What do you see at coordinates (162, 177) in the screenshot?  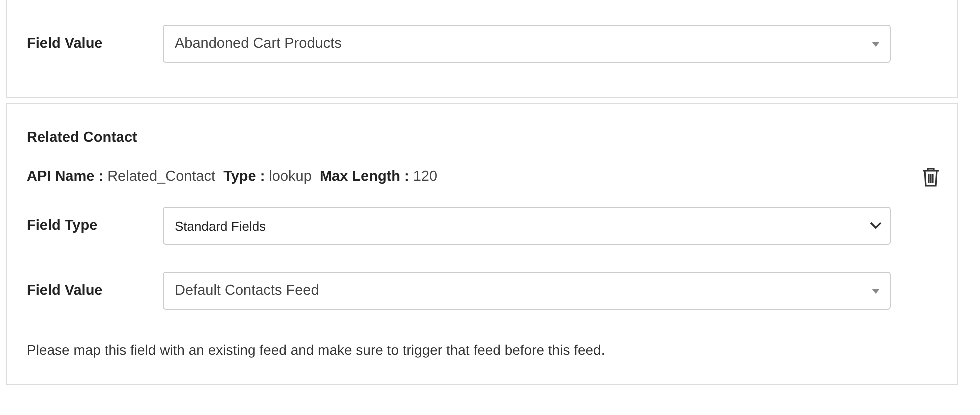 I see `meta-value: Related_Contact` at bounding box center [162, 177].